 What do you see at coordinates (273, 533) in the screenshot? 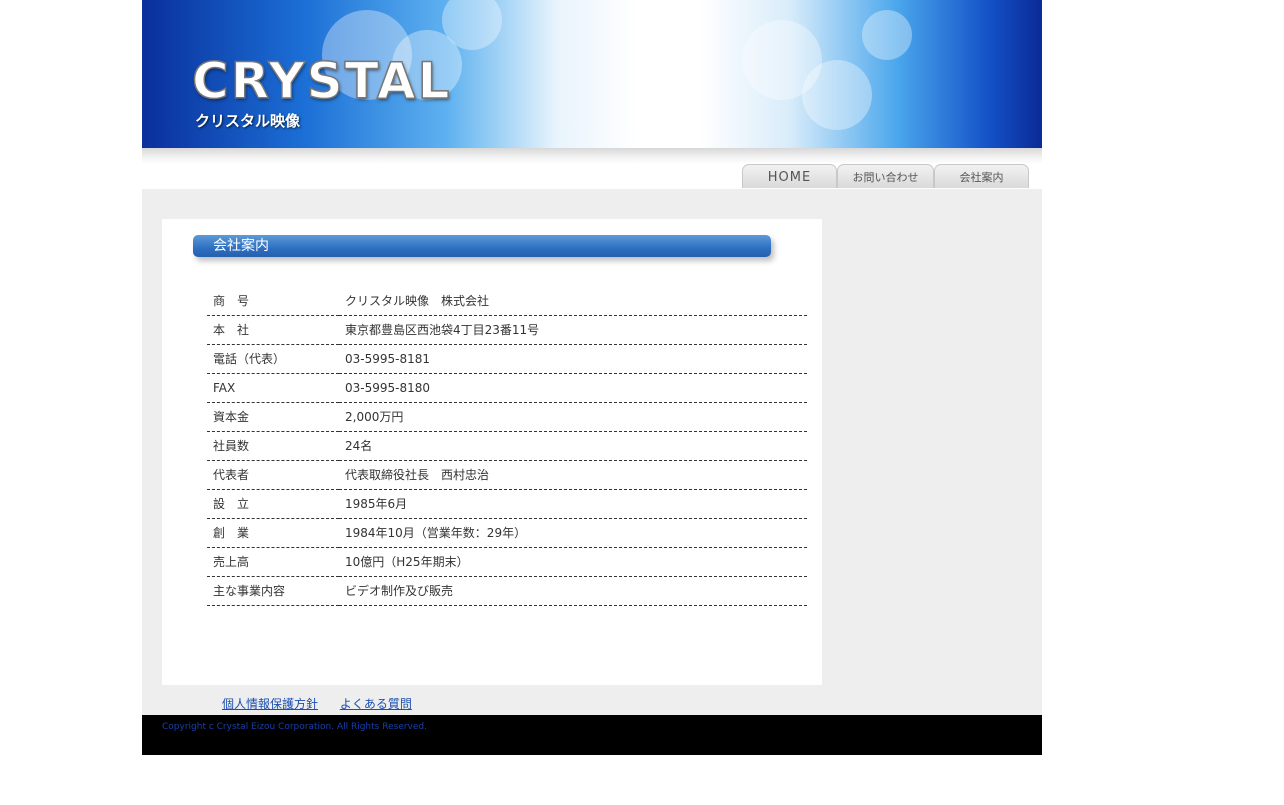
I see `row-label: 創 業` at bounding box center [273, 533].